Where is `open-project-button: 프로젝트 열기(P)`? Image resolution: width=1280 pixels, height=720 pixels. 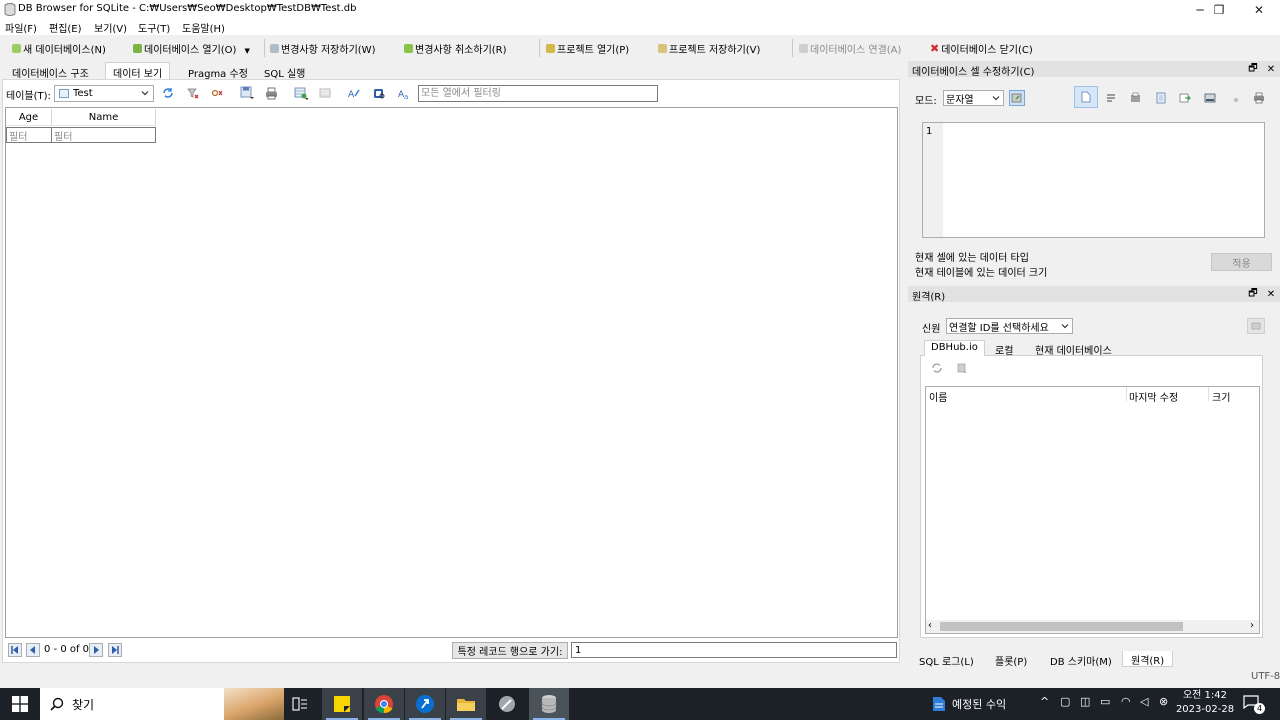
open-project-button: 프로젝트 열기(P) is located at coordinates (587, 48).